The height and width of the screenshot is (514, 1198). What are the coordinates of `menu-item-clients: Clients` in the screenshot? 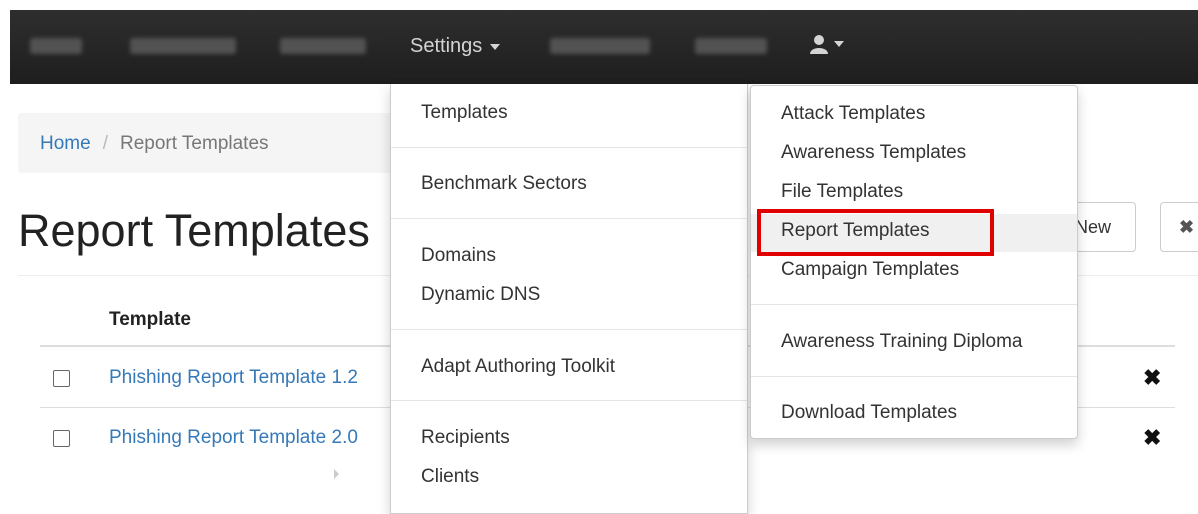 It's located at (450, 477).